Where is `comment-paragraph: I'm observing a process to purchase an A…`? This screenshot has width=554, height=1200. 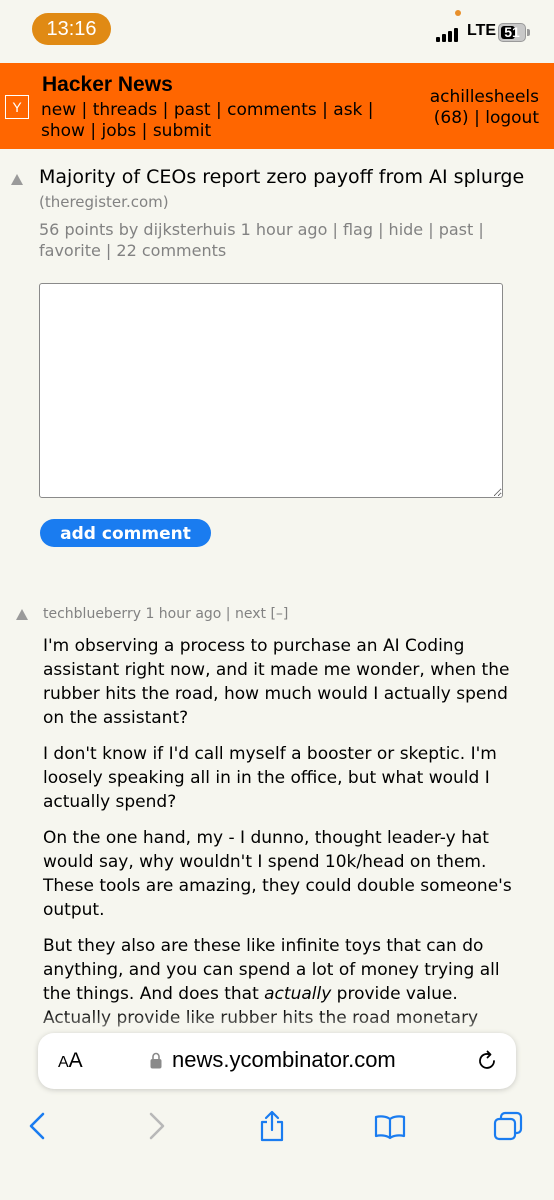 comment-paragraph: I'm observing a process to purchase an A… is located at coordinates (276, 682).